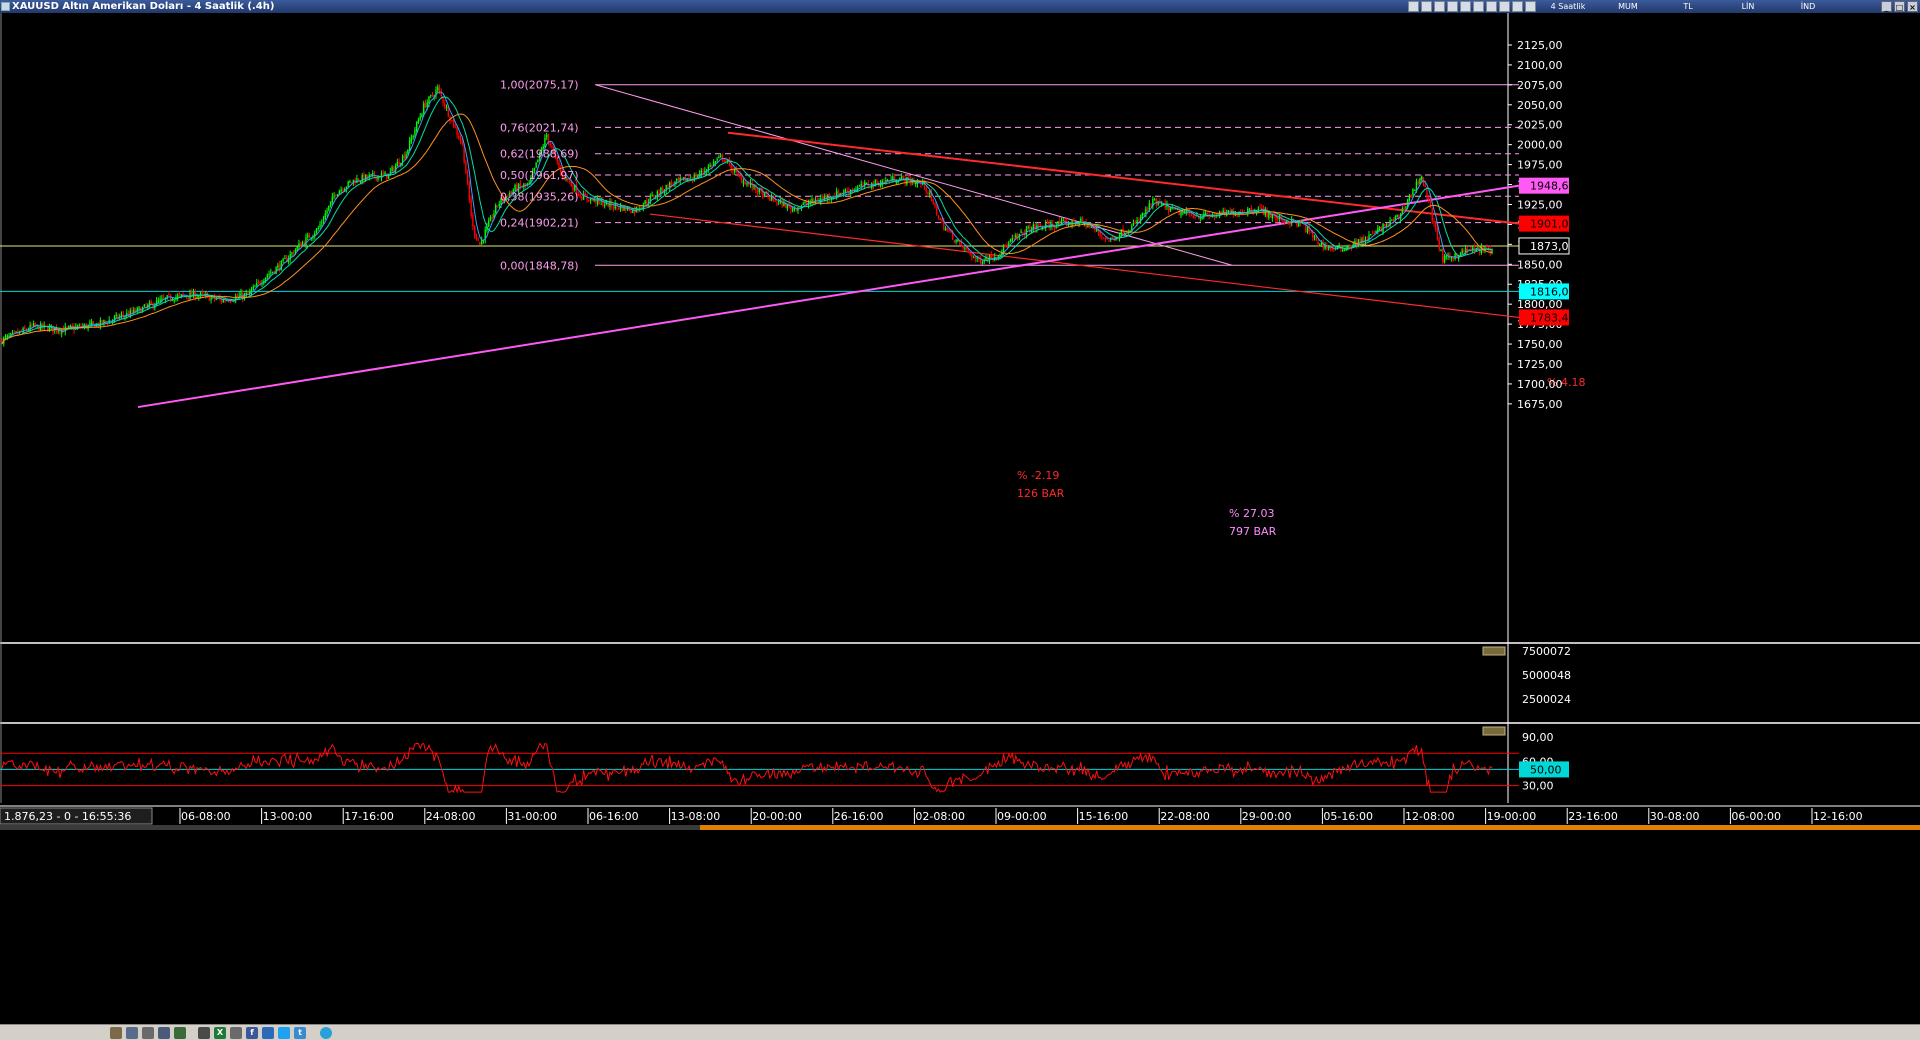 This screenshot has height=1040, width=1920. I want to click on price-label: 1725,00, so click(1540, 364).